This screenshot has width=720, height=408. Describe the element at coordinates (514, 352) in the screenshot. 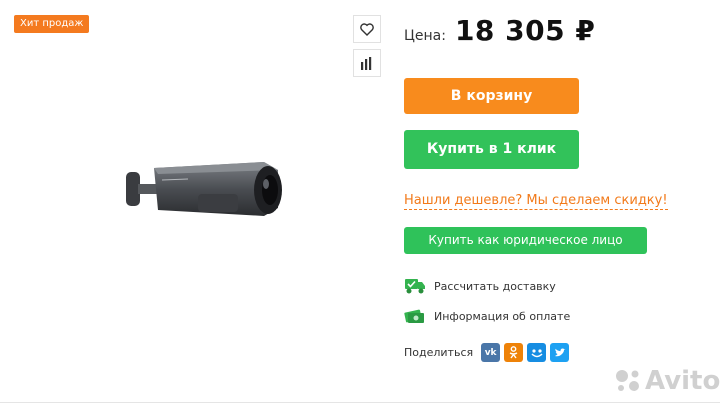

I see `odnoklassniki-icon` at that location.